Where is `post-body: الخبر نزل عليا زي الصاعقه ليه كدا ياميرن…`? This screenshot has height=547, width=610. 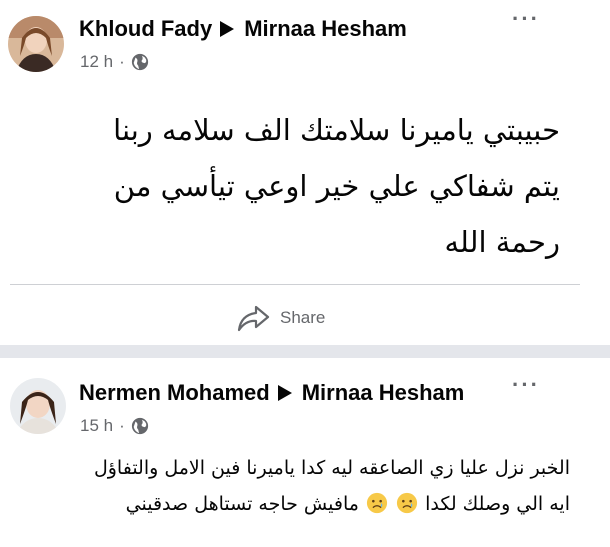
post-body: الخبر نزل عليا زي الصاعقه ليه كدا ياميرن… is located at coordinates (290, 486).